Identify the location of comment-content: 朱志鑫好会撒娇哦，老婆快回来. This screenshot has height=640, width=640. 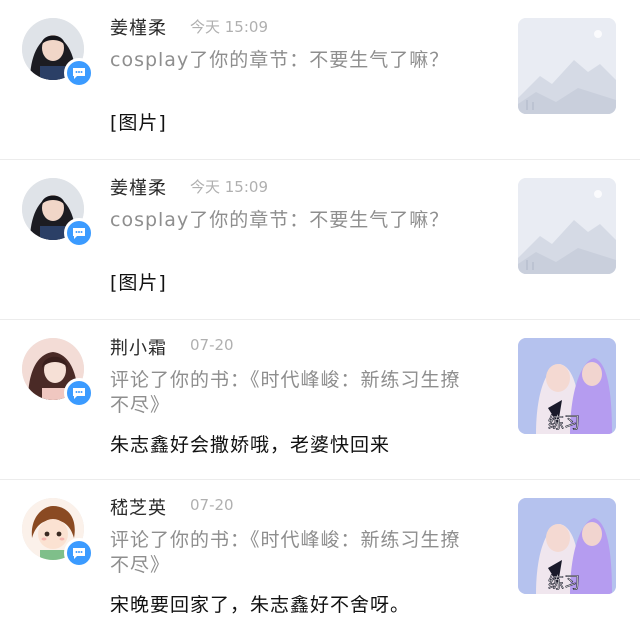
(250, 445).